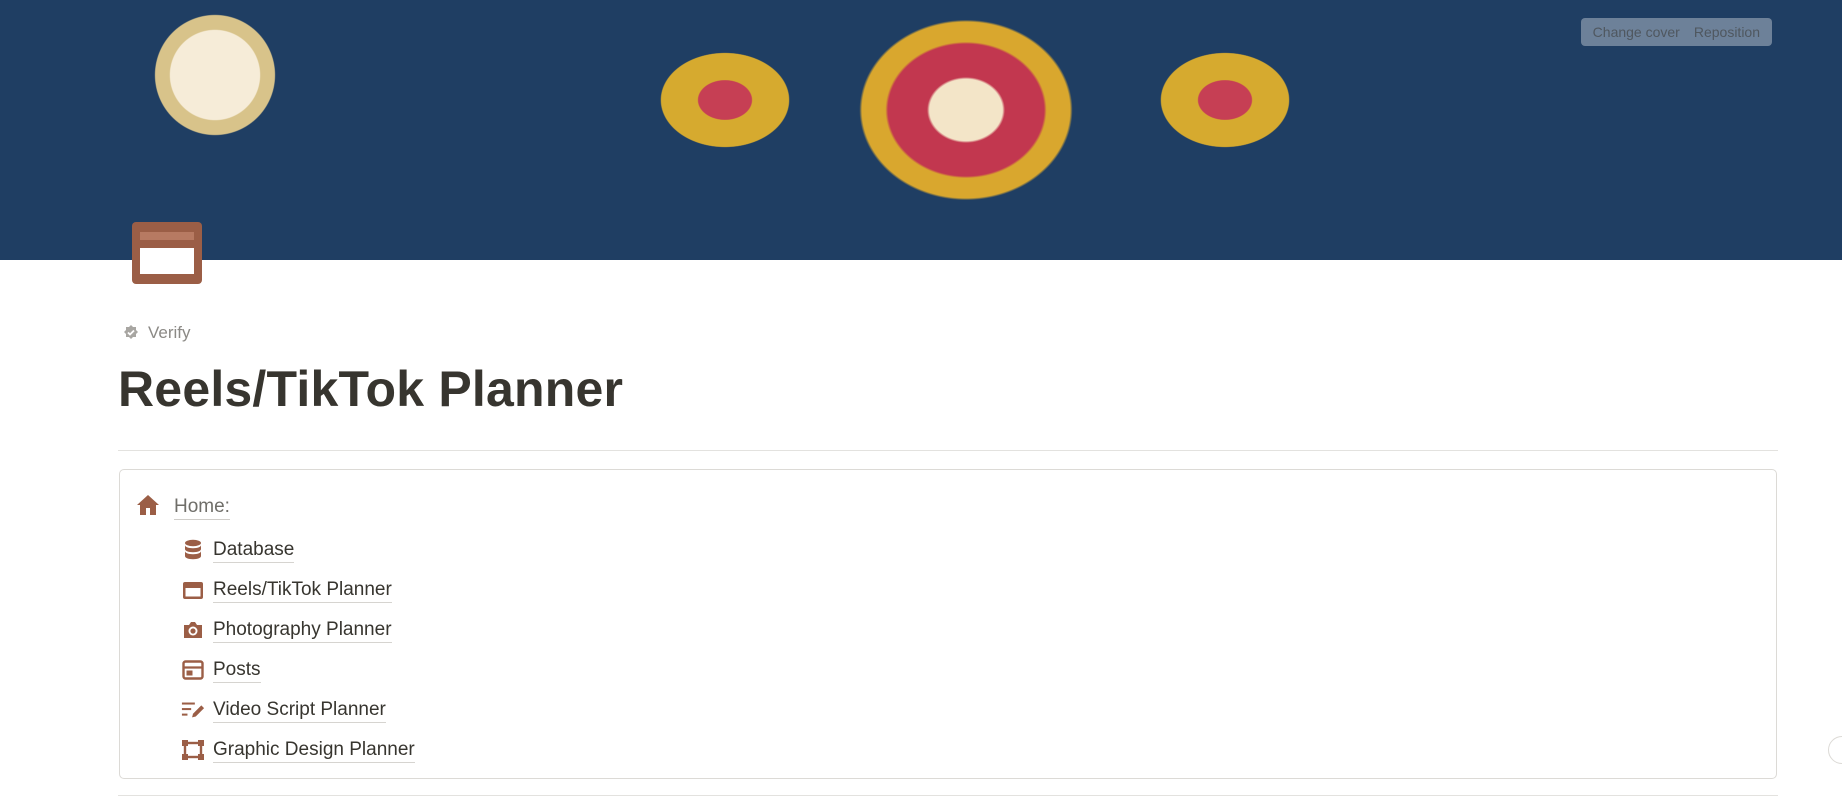  Describe the element at coordinates (193, 670) in the screenshot. I see `layout-icon` at that location.